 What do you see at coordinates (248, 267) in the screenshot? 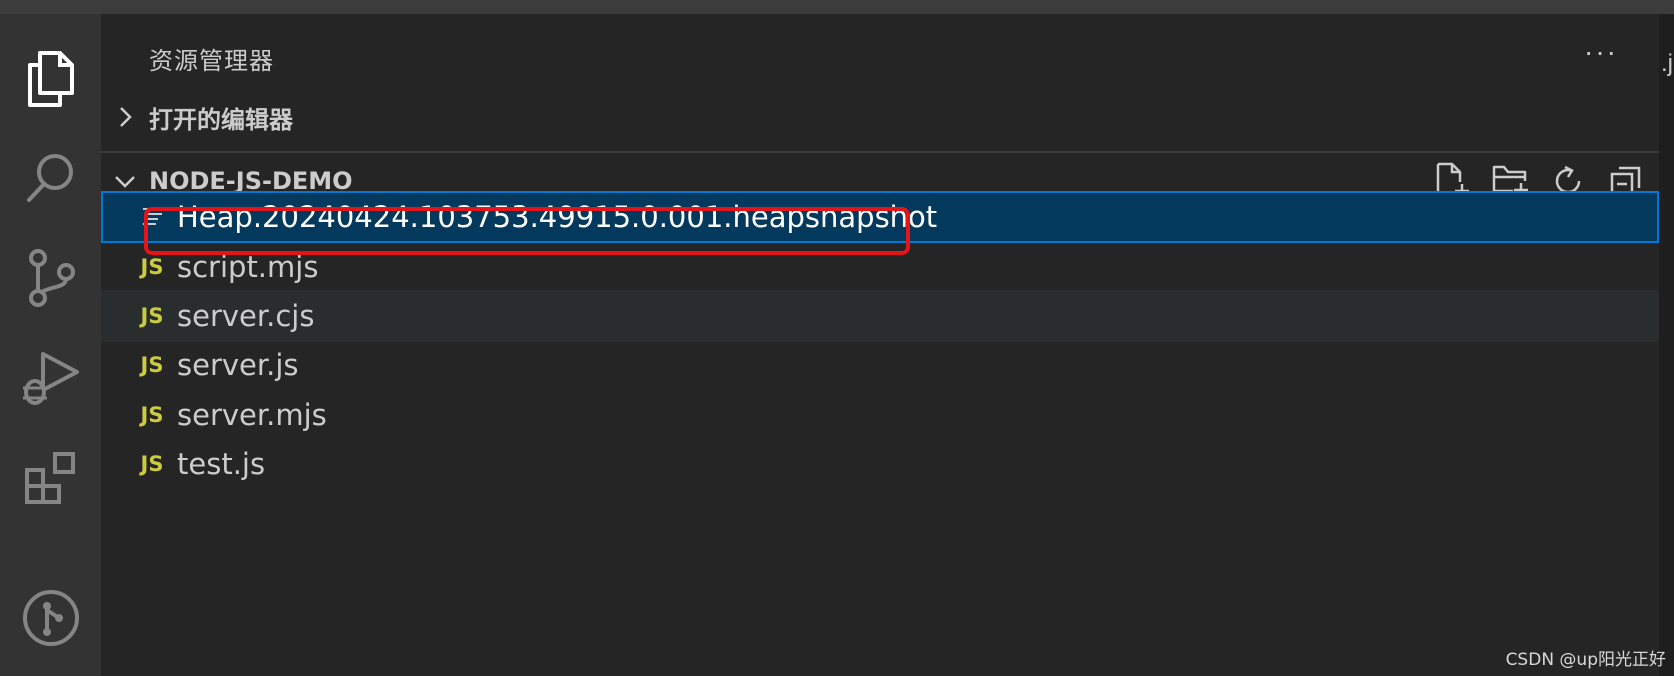
I see `file-name: script.mjs` at bounding box center [248, 267].